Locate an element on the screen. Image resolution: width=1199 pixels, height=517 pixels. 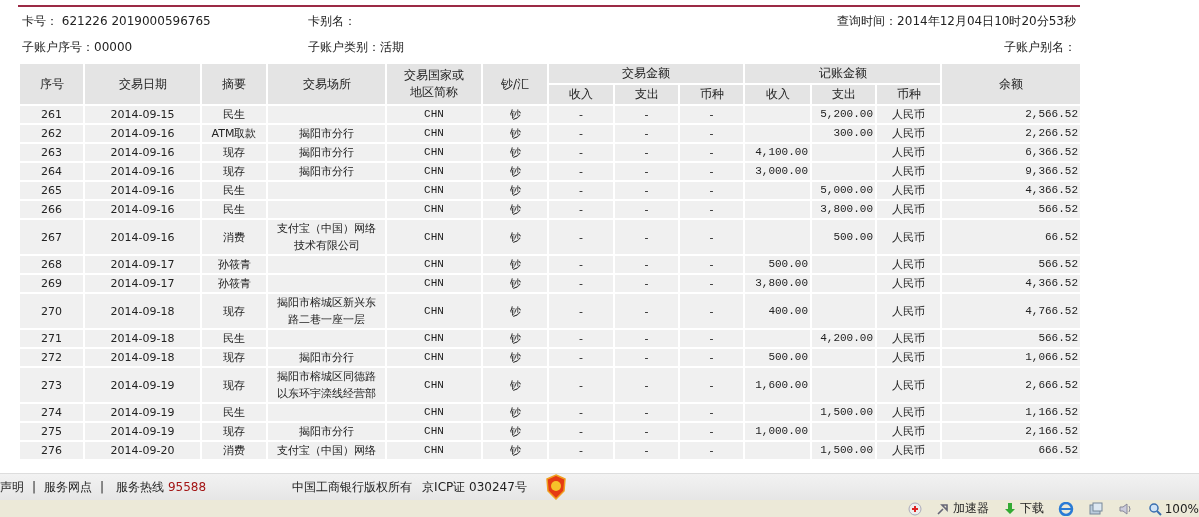
footer-link: 服务网点 is located at coordinates (68, 487).